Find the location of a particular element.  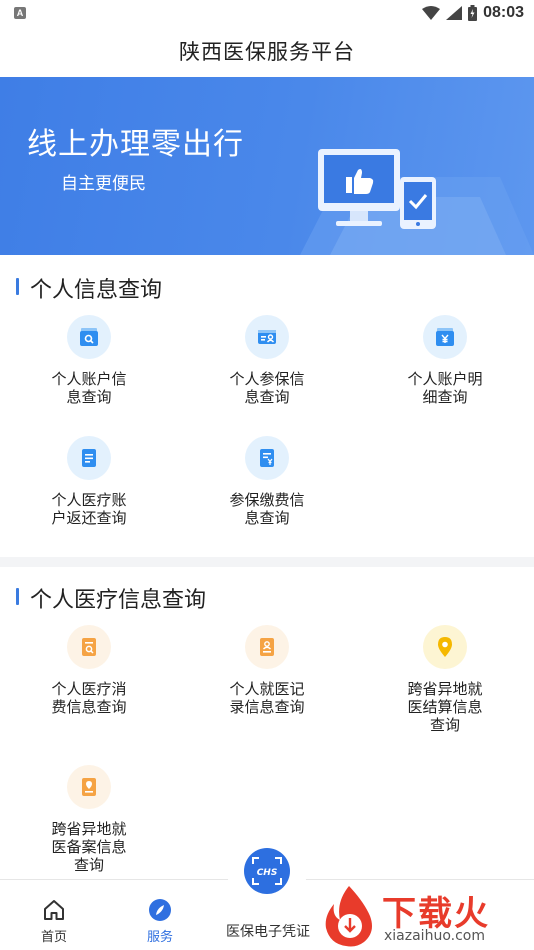

computer-thumbs-up-illustration is located at coordinates (417, 202).